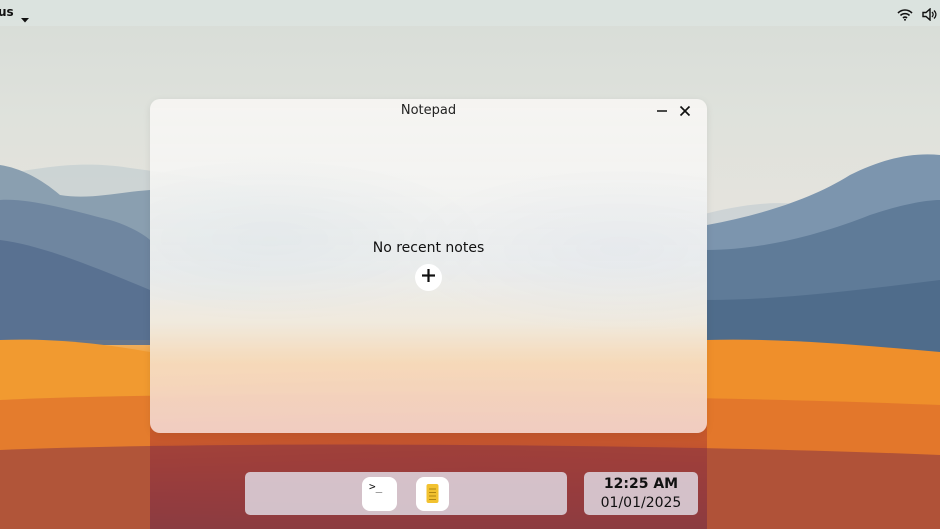 The width and height of the screenshot is (940, 529). What do you see at coordinates (930, 15) in the screenshot?
I see `volume-icon` at bounding box center [930, 15].